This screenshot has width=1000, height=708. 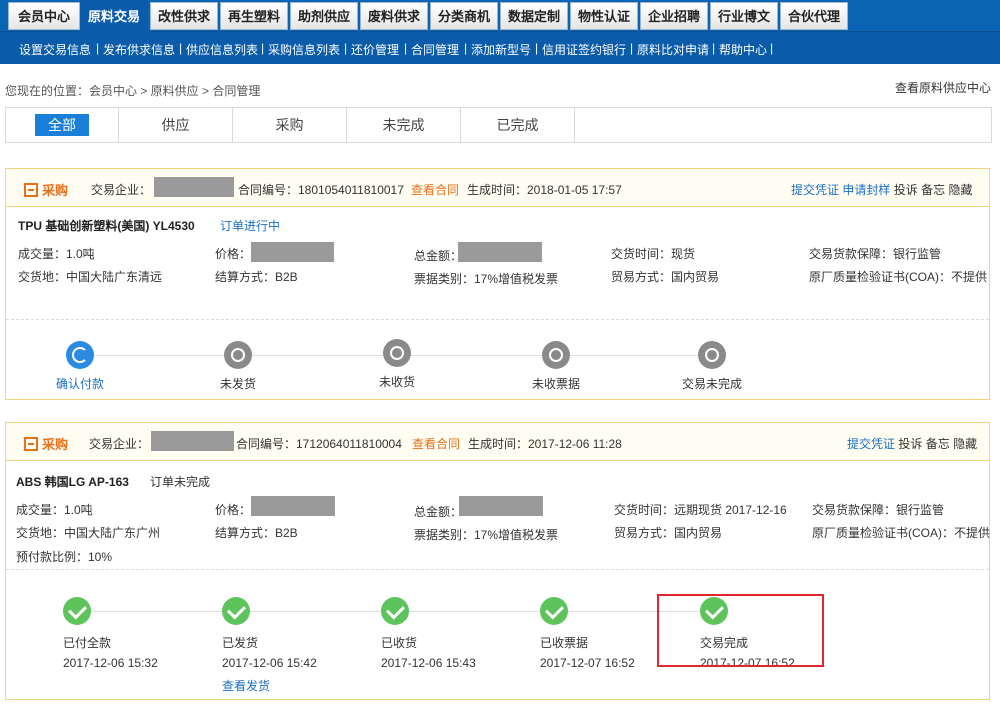 I want to click on purchase-icon, so click(x=31, y=190).